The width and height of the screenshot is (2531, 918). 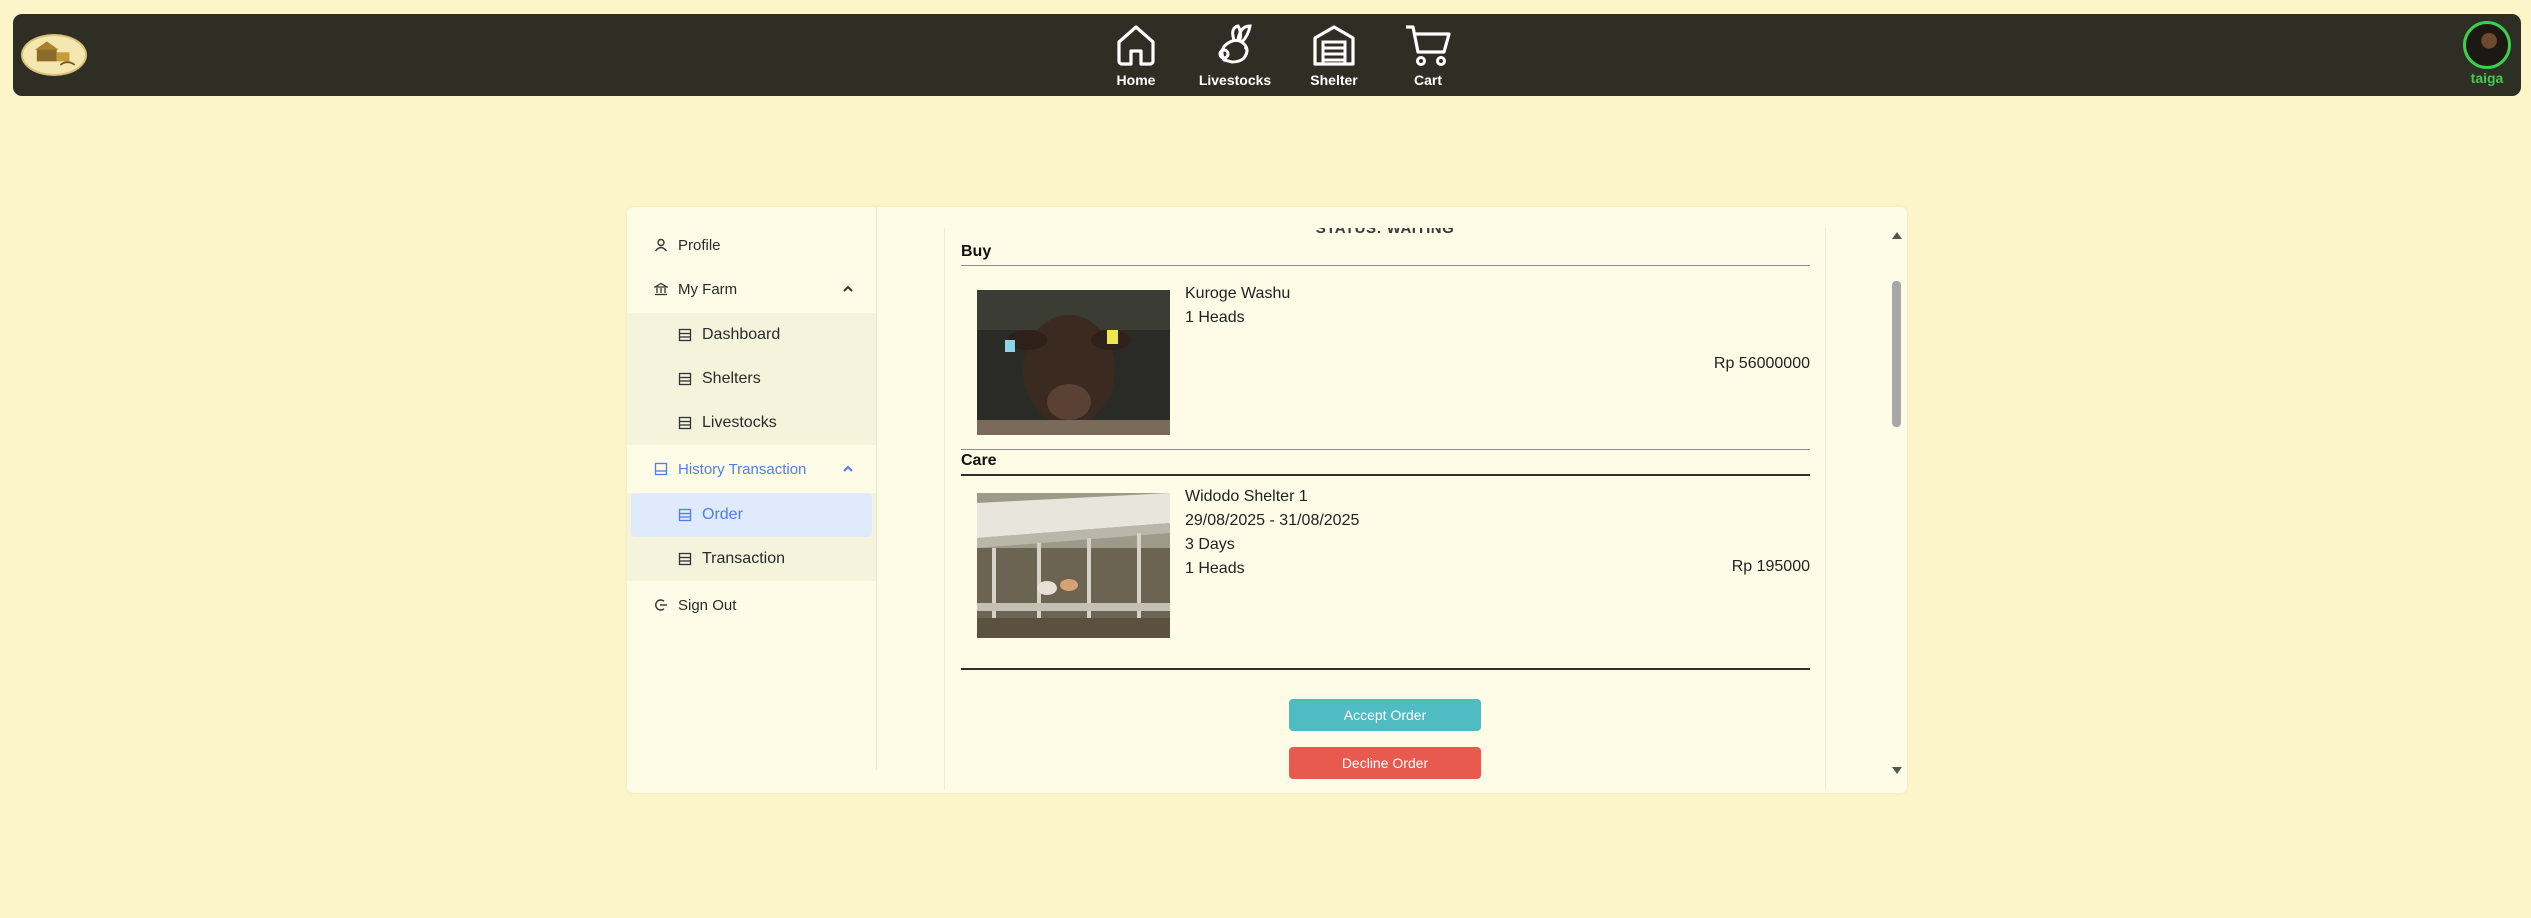 I want to click on care-item-dates: 29/08/2025 - 31/08/2025, so click(x=1272, y=520).